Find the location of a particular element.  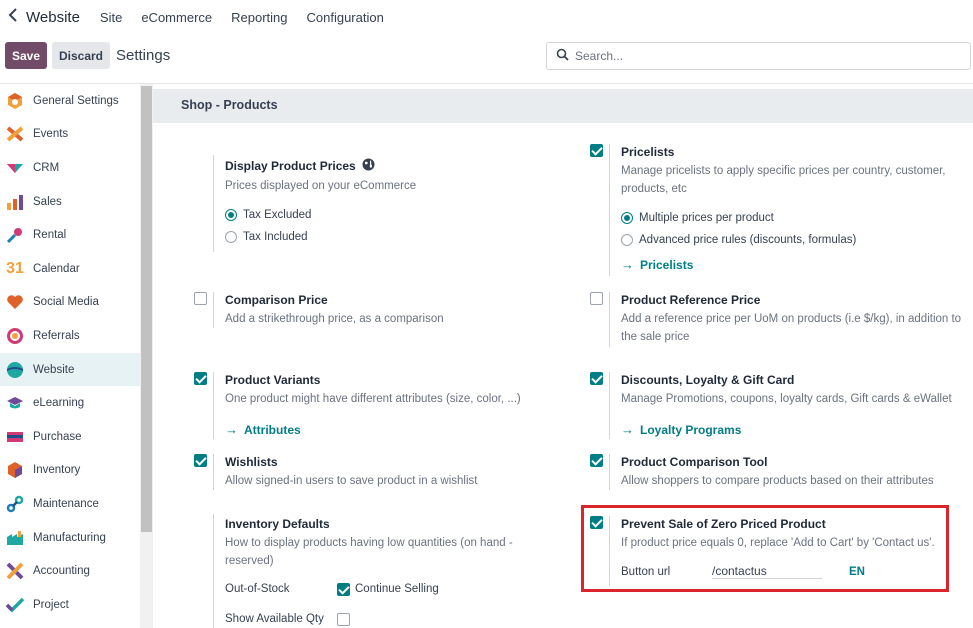

out-of-stock-label: Out-of-Stock is located at coordinates (257, 589).